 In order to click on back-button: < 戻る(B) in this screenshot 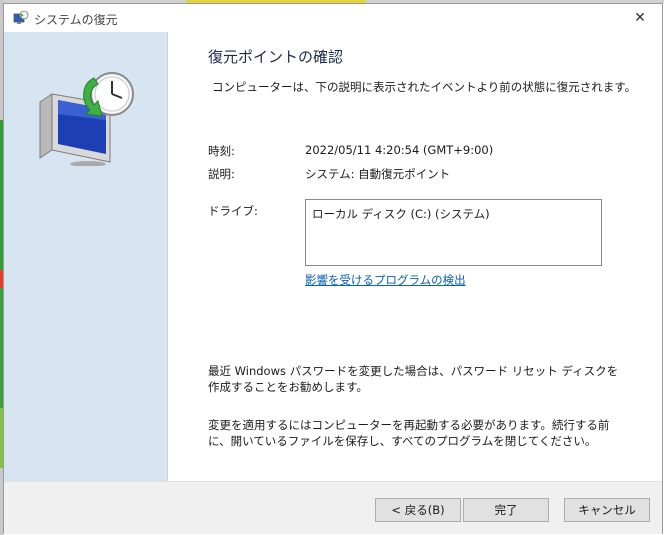, I will do `click(418, 510)`.